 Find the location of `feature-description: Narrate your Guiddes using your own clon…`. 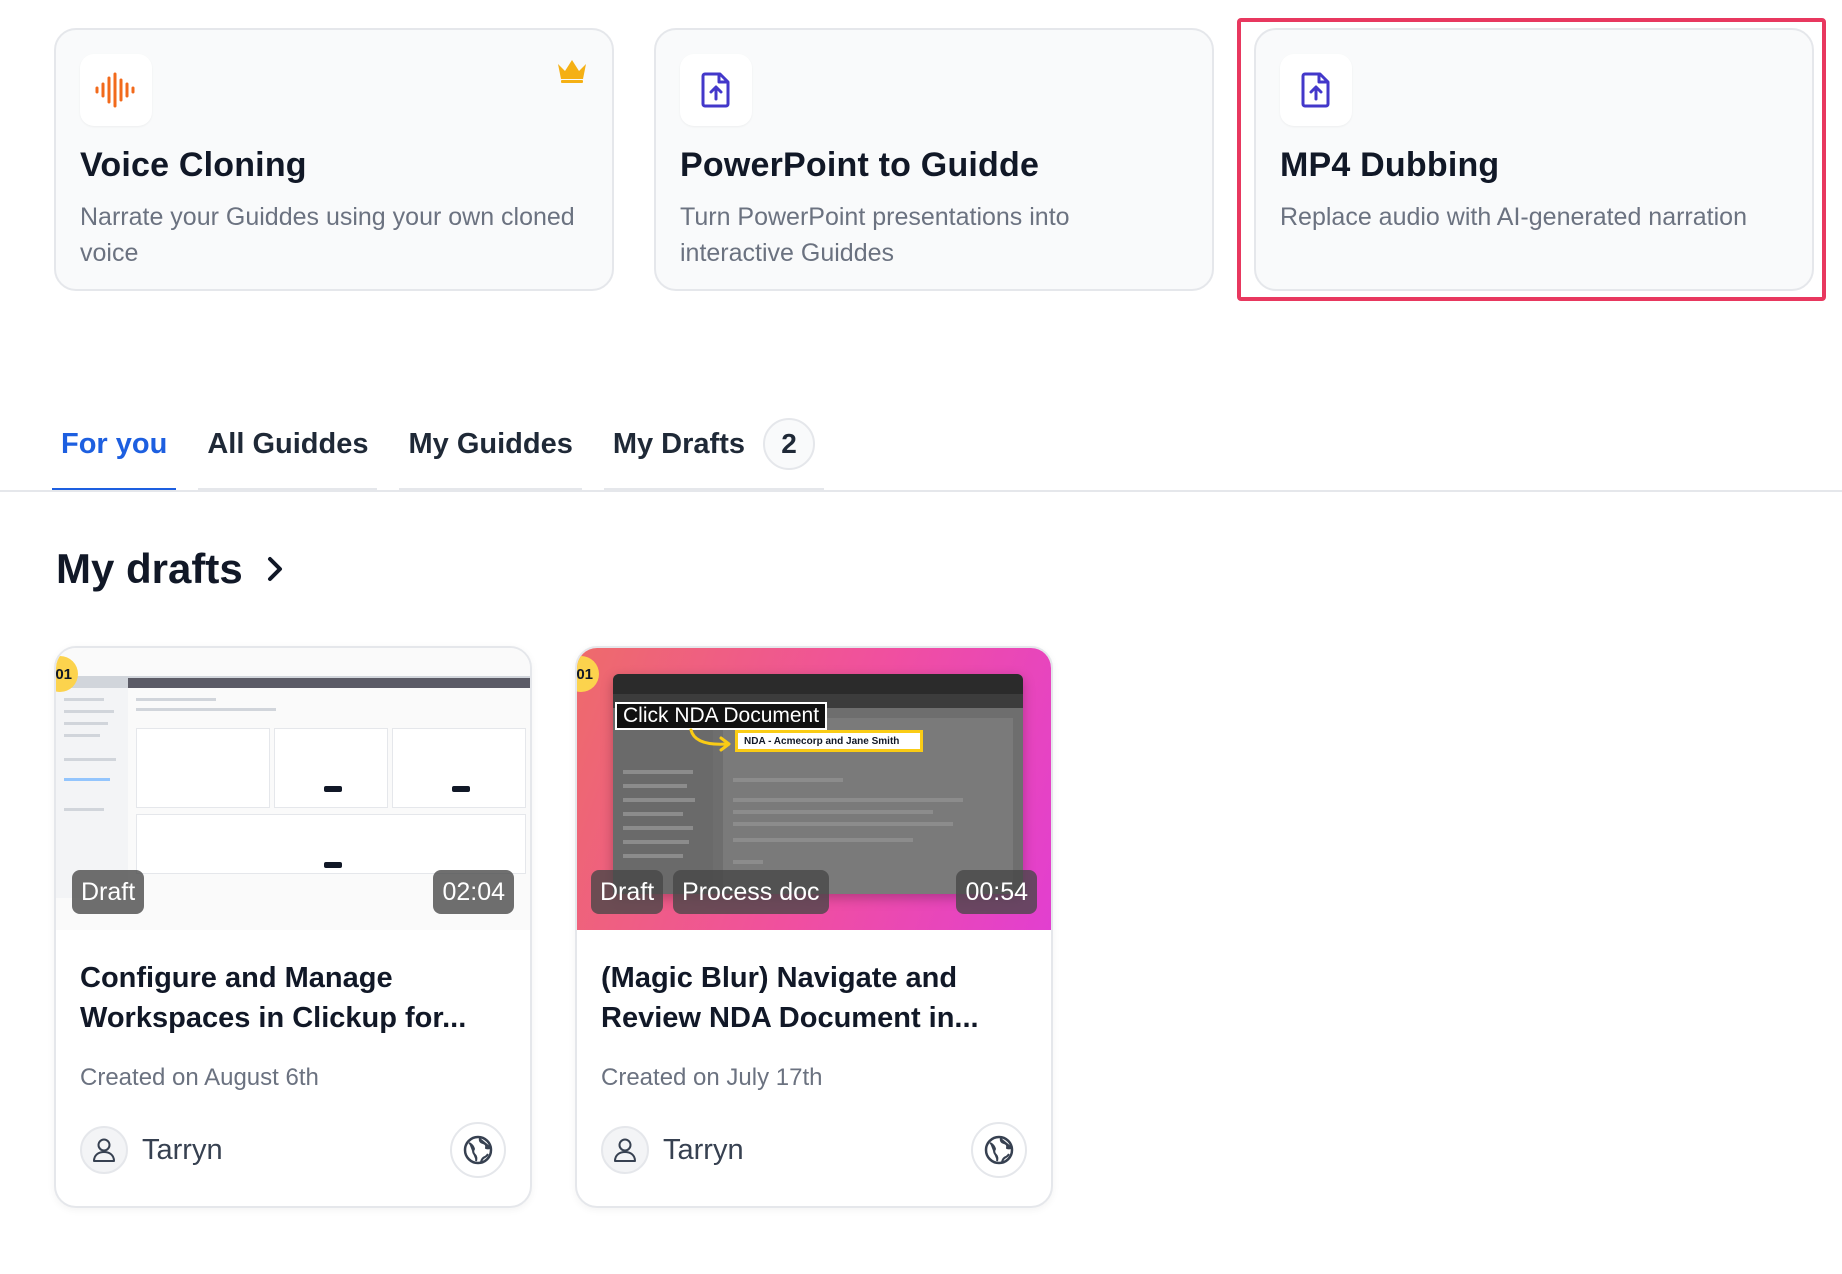

feature-description: Narrate your Guiddes using your own clon… is located at coordinates (327, 235).